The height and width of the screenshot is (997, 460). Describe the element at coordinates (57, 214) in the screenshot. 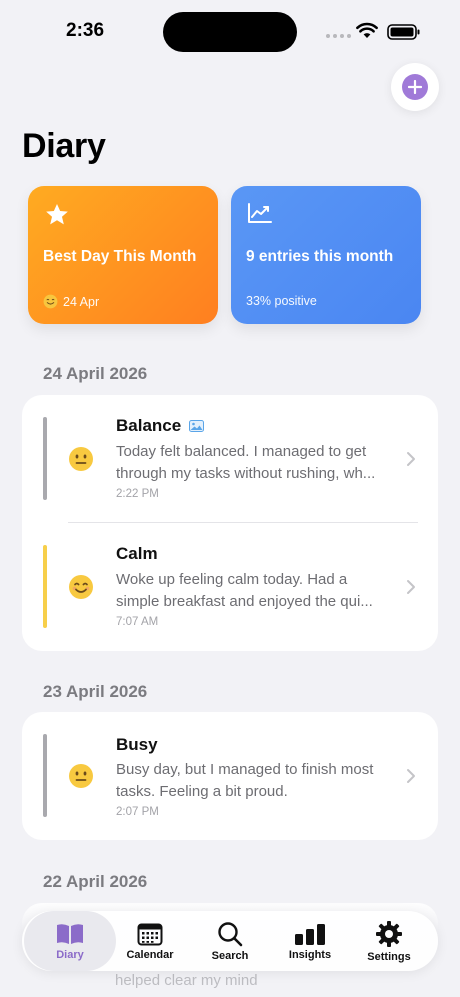

I see `star-icon` at that location.